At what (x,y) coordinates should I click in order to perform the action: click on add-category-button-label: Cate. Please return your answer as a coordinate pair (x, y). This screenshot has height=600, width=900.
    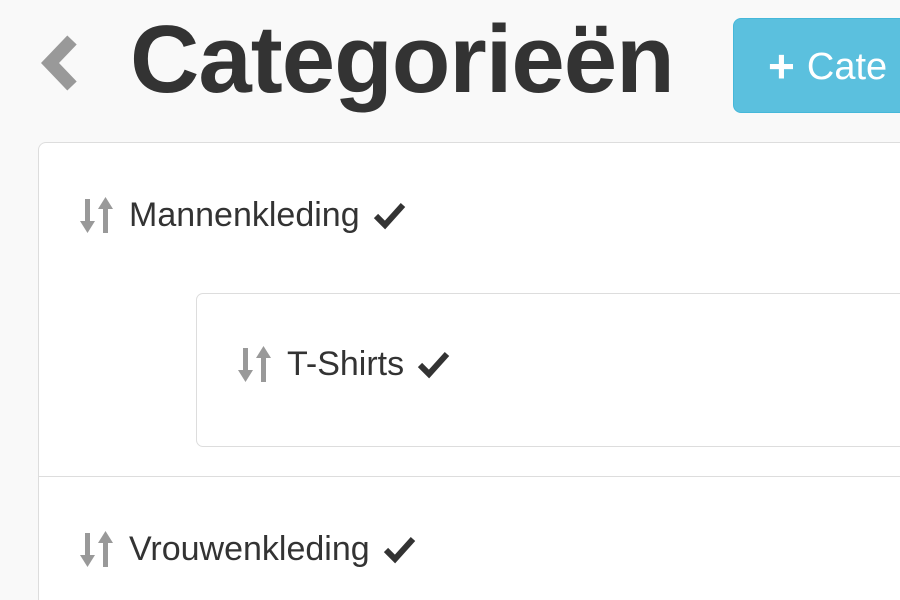
    Looking at the image, I should click on (847, 66).